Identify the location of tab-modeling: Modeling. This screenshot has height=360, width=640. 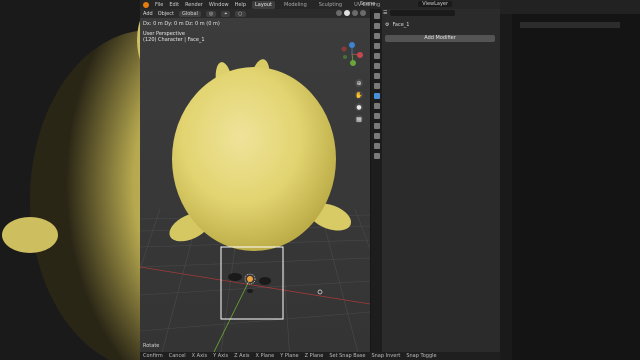
(295, 5).